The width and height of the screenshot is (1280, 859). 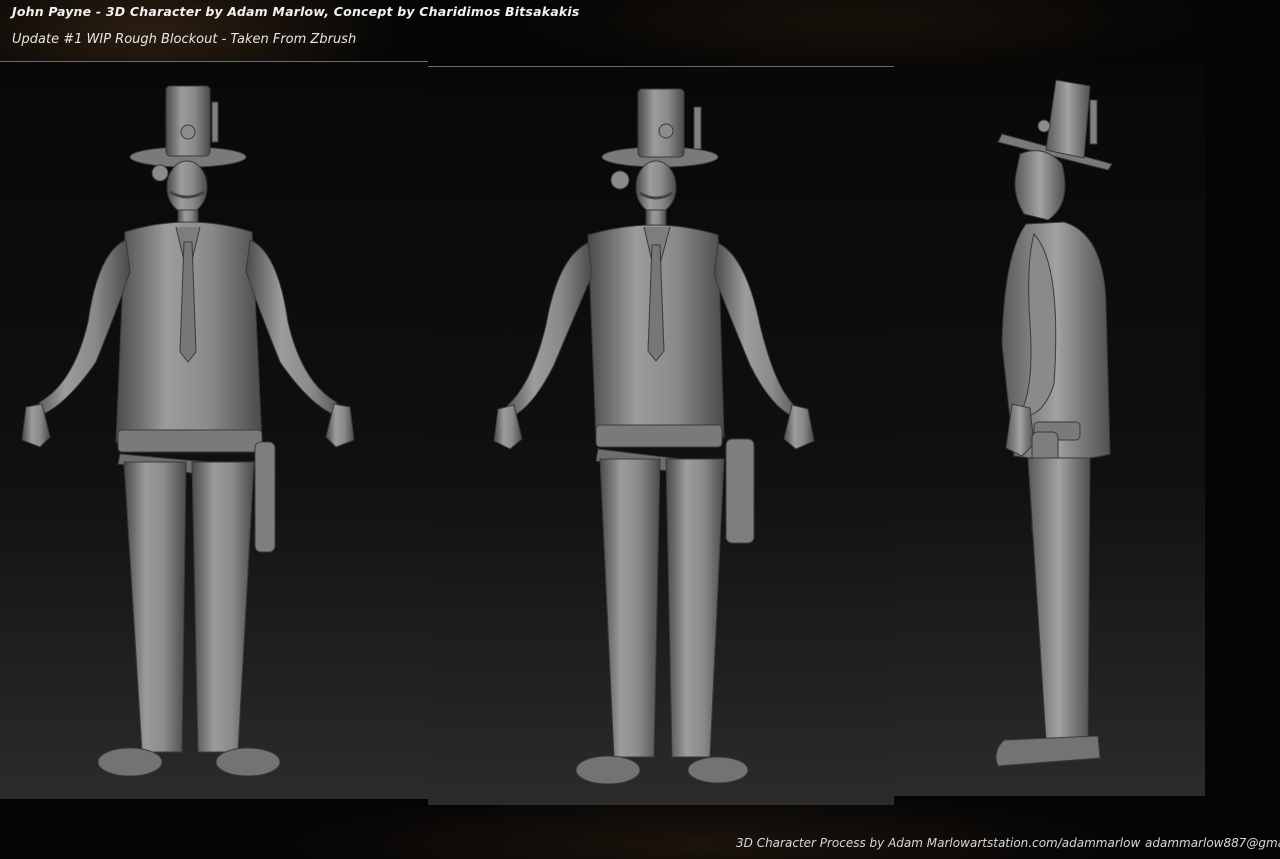 What do you see at coordinates (1055, 843) in the screenshot?
I see `footer-website: artstation.com/adammarlow` at bounding box center [1055, 843].